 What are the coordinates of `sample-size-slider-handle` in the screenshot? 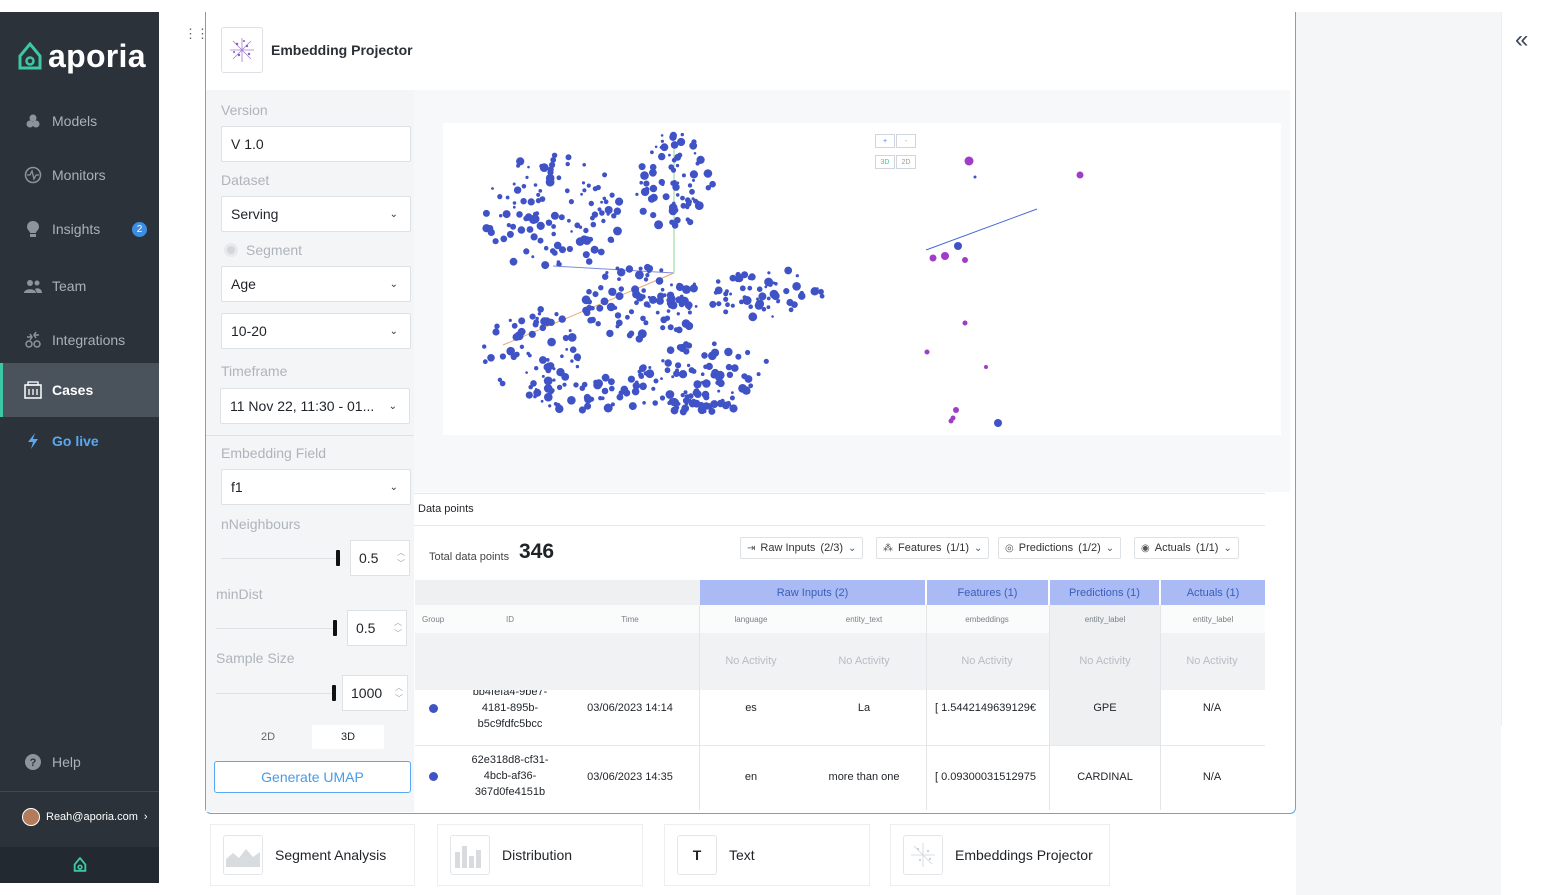 It's located at (334, 693).